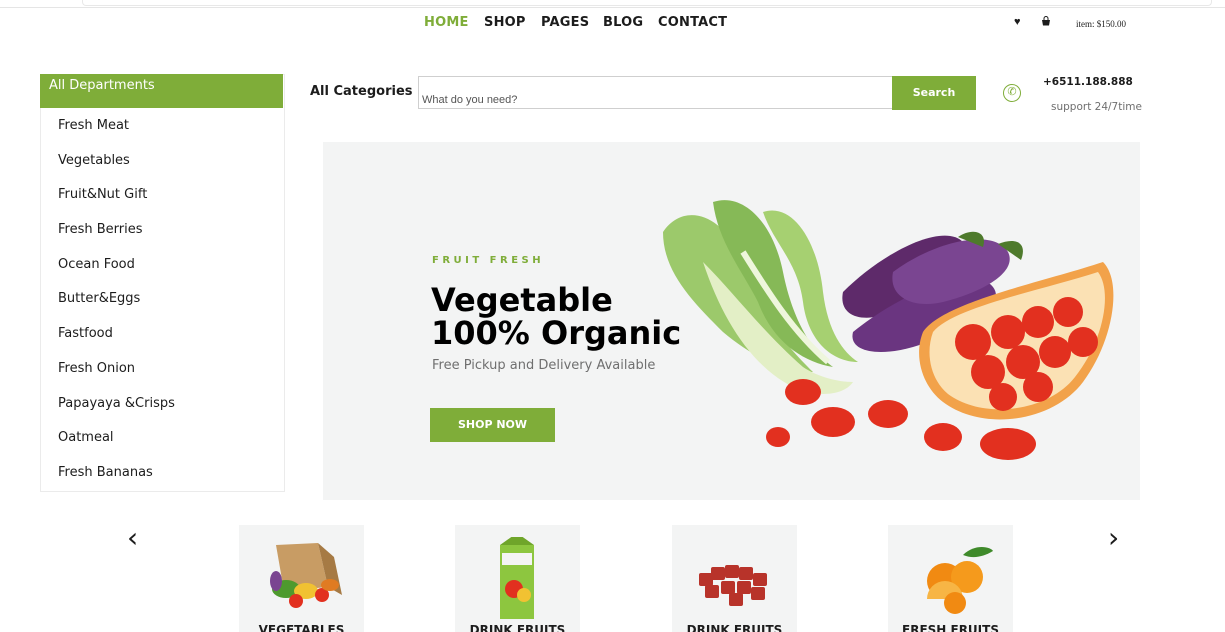  Describe the element at coordinates (488, 260) in the screenshot. I see `hero-eyebrow: FRUIT FRESH` at that location.